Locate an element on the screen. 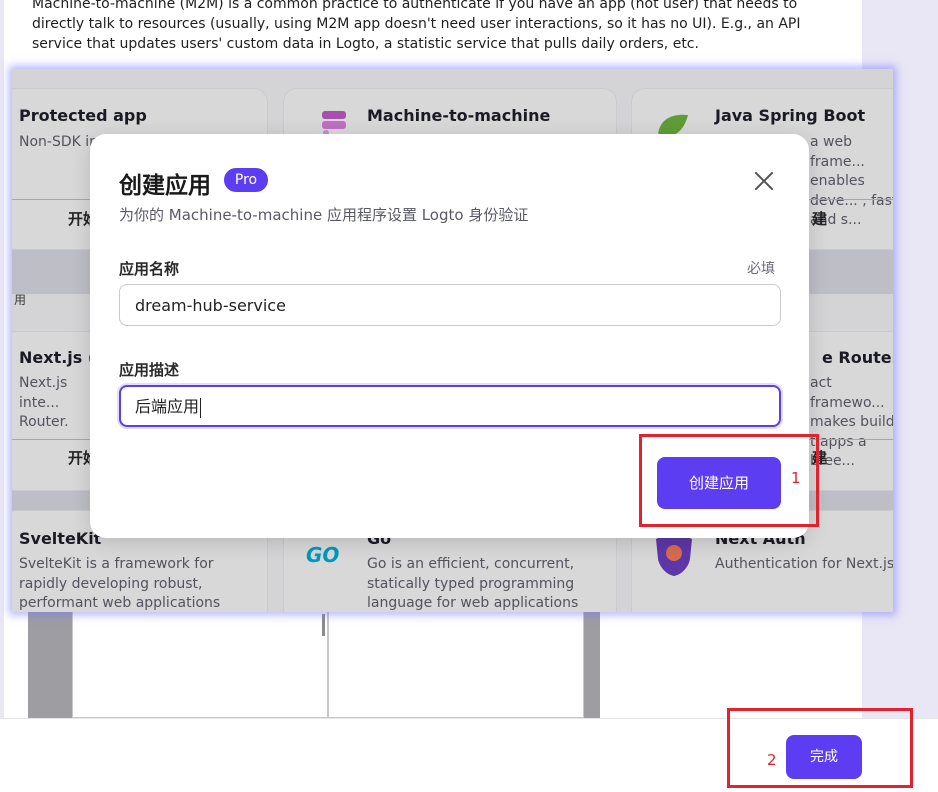  annotation-number-2: 2 is located at coordinates (772, 760).